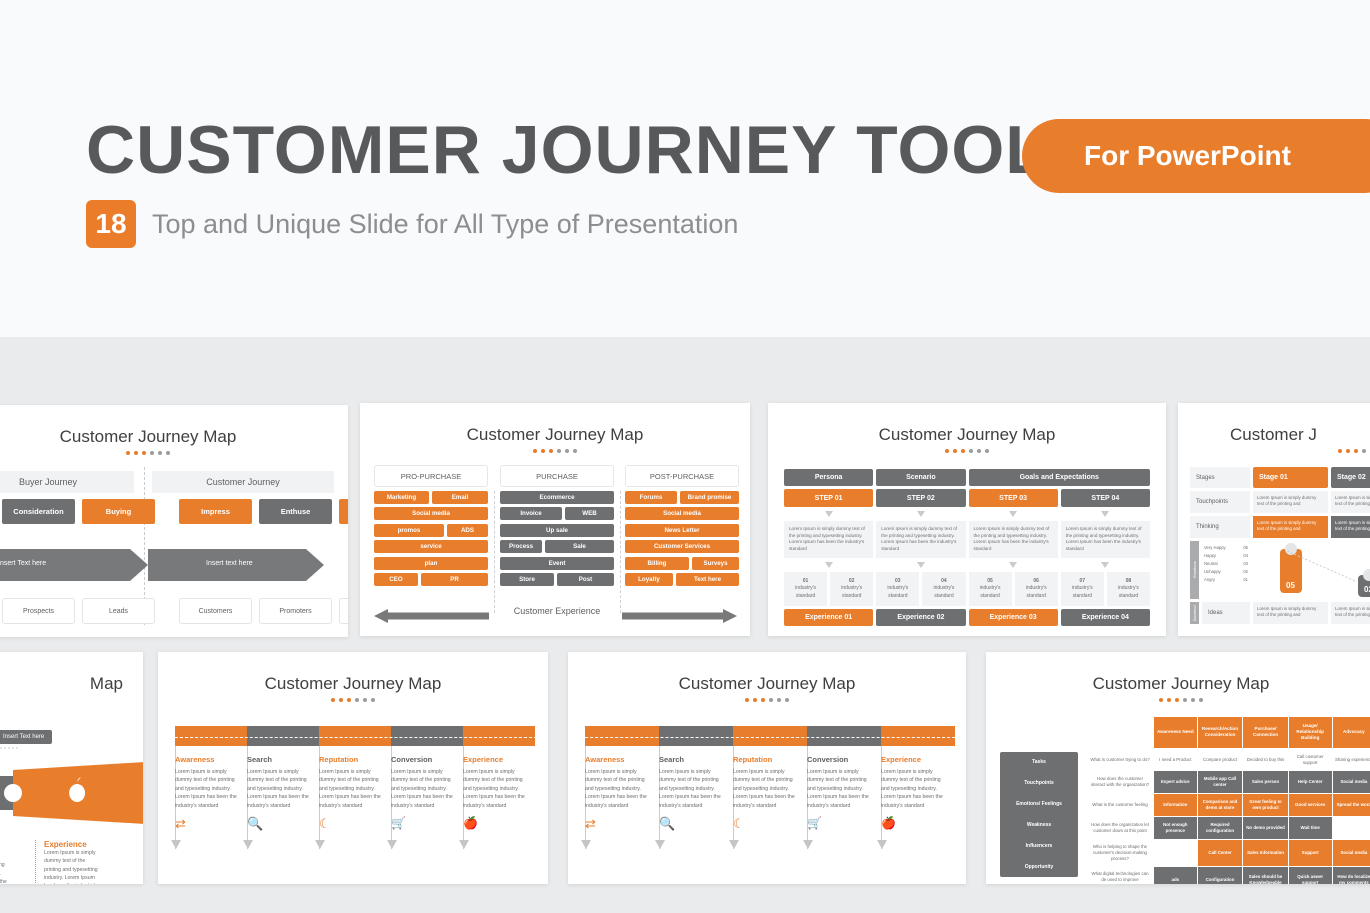  Describe the element at coordinates (1351, 732) in the screenshot. I see `column-header: Advocacy` at that location.